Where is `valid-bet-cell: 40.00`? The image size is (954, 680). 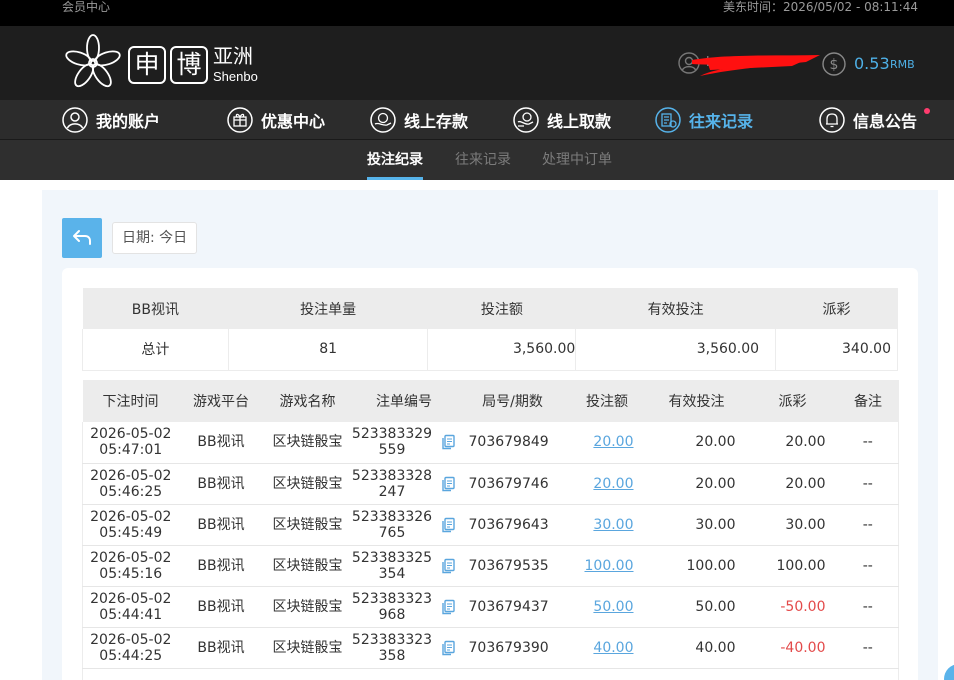
valid-bet-cell: 40.00 is located at coordinates (696, 648).